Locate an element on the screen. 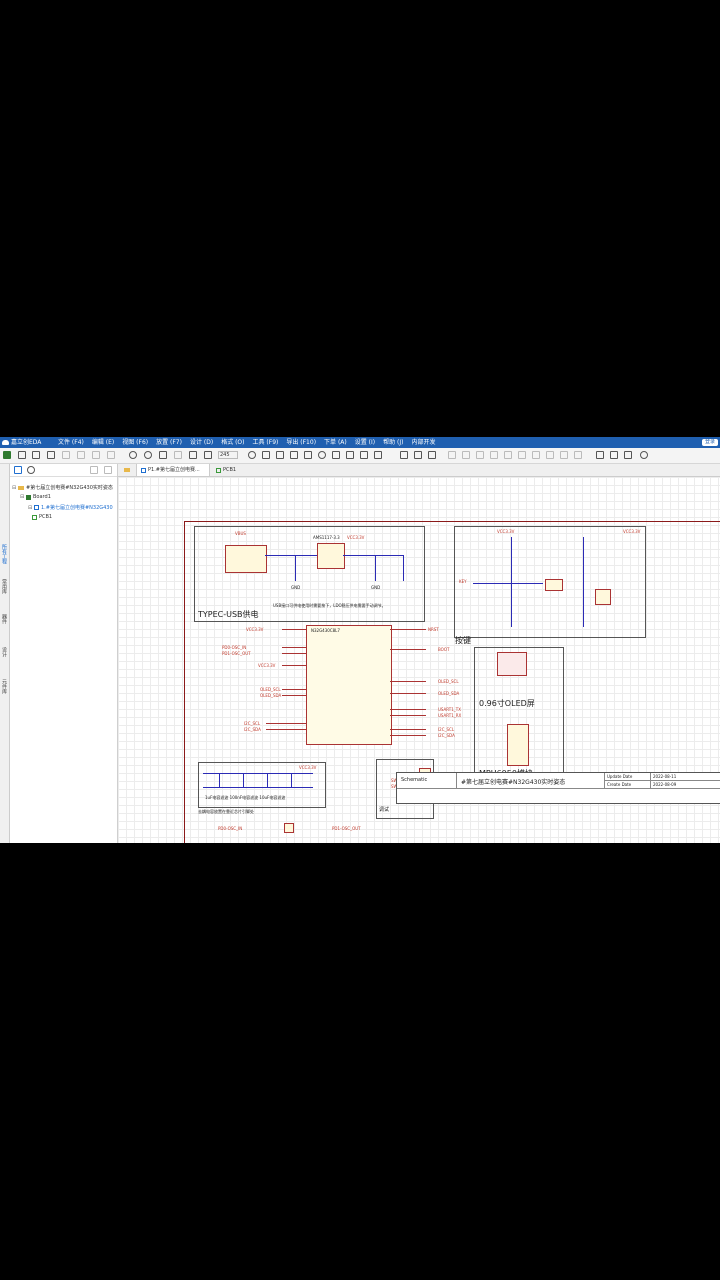  nrst-net: NRST is located at coordinates (433, 629).